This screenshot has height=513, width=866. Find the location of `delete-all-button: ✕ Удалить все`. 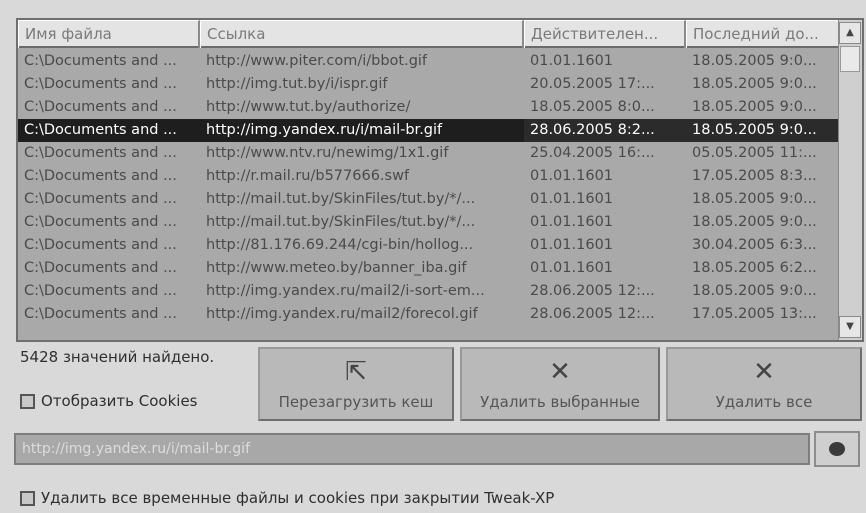

delete-all-button: ✕ Удалить все is located at coordinates (764, 384).